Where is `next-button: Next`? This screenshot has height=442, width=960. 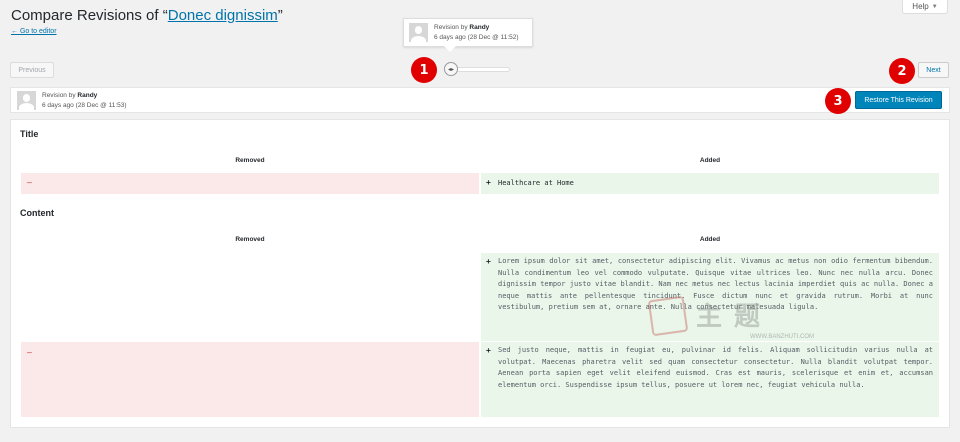 next-button: Next is located at coordinates (933, 70).